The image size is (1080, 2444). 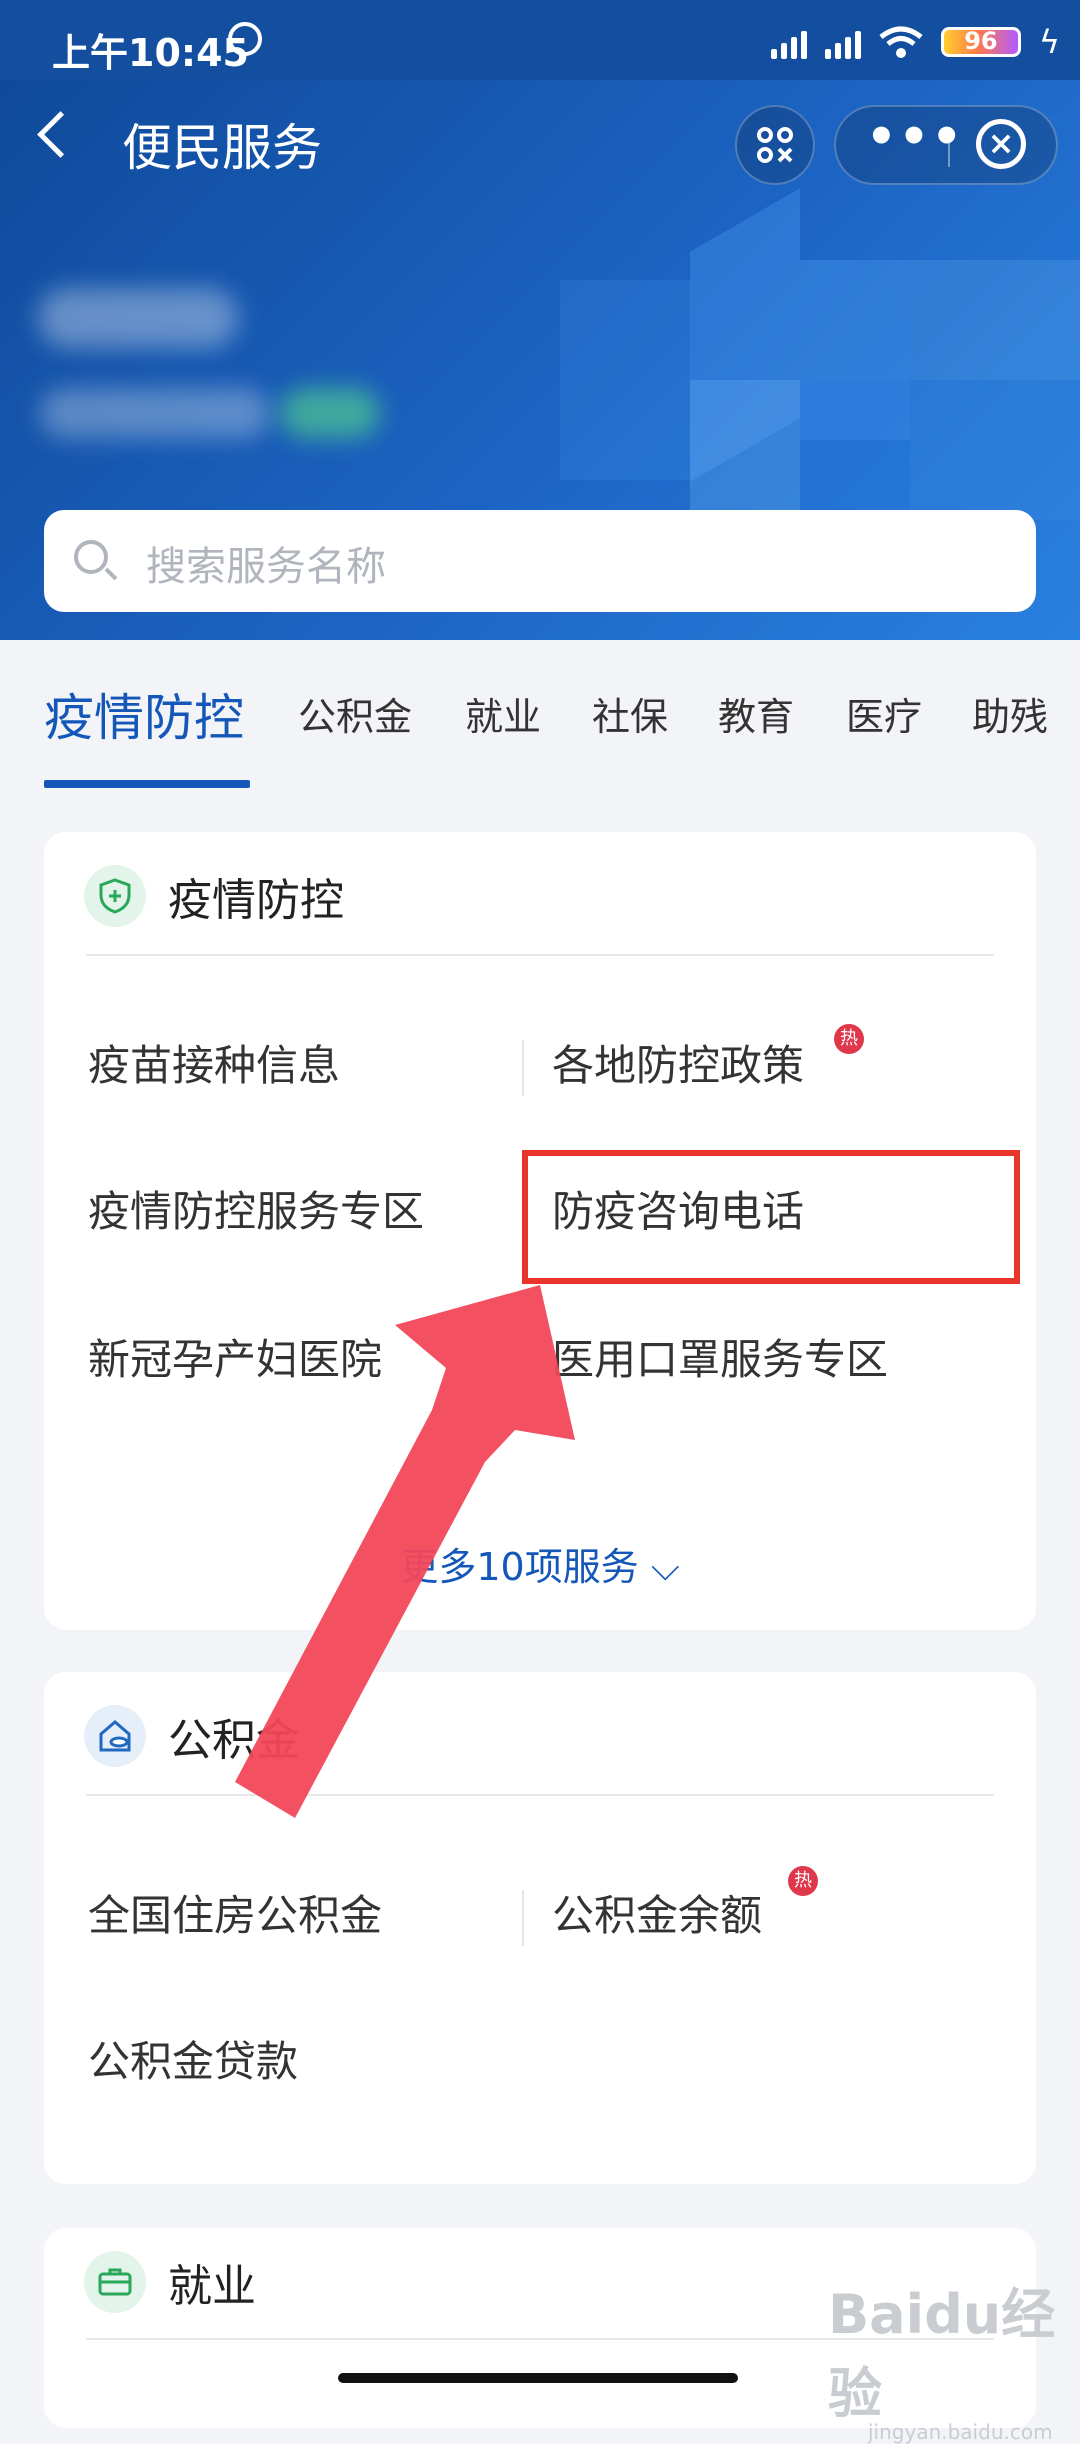 What do you see at coordinates (901, 42) in the screenshot?
I see `wifi-icon` at bounding box center [901, 42].